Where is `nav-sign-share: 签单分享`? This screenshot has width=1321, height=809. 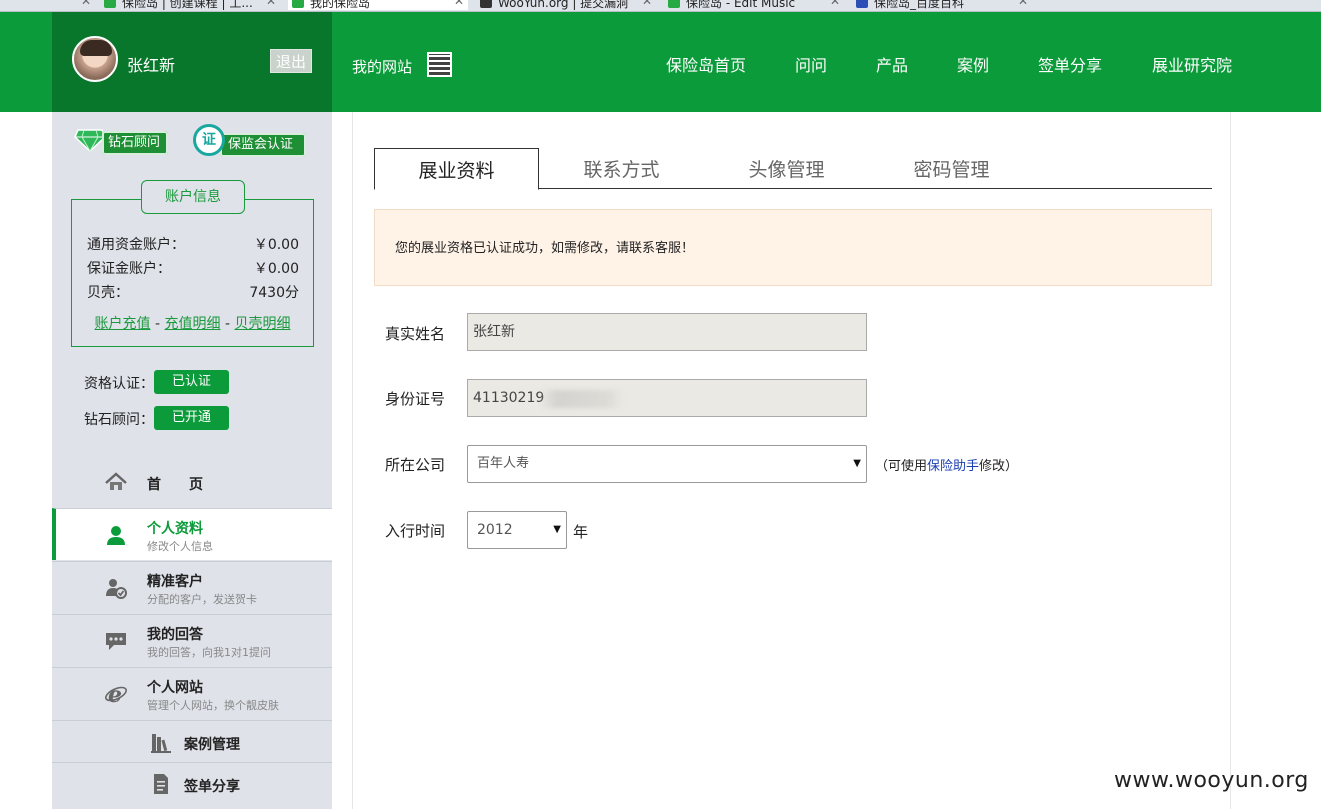
nav-sign-share: 签单分享 is located at coordinates (1070, 64).